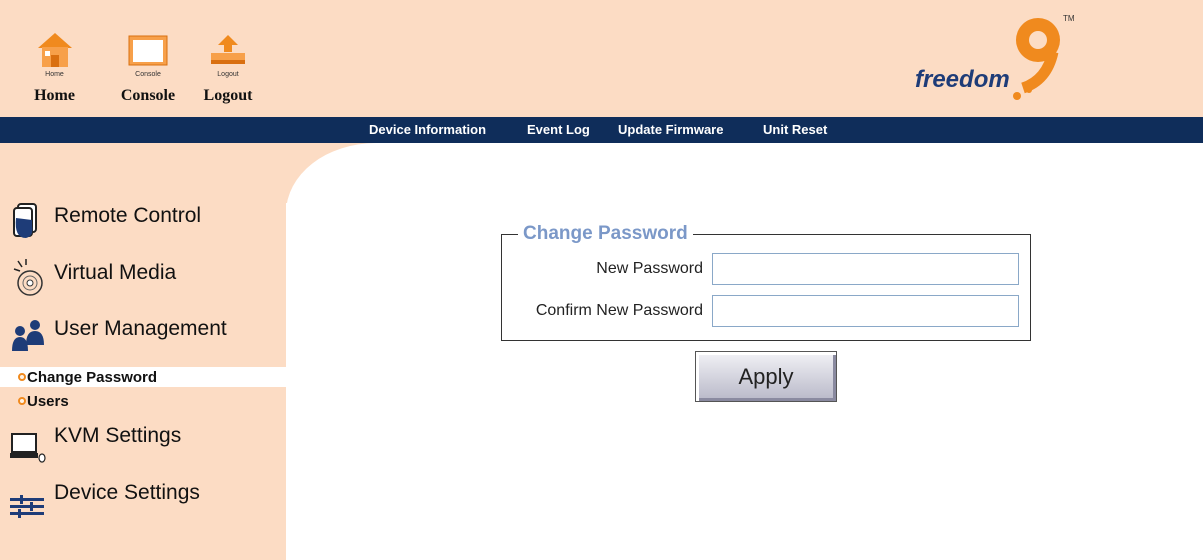 This screenshot has height=560, width=1203. I want to click on console-nav: Console Console, so click(148, 52).